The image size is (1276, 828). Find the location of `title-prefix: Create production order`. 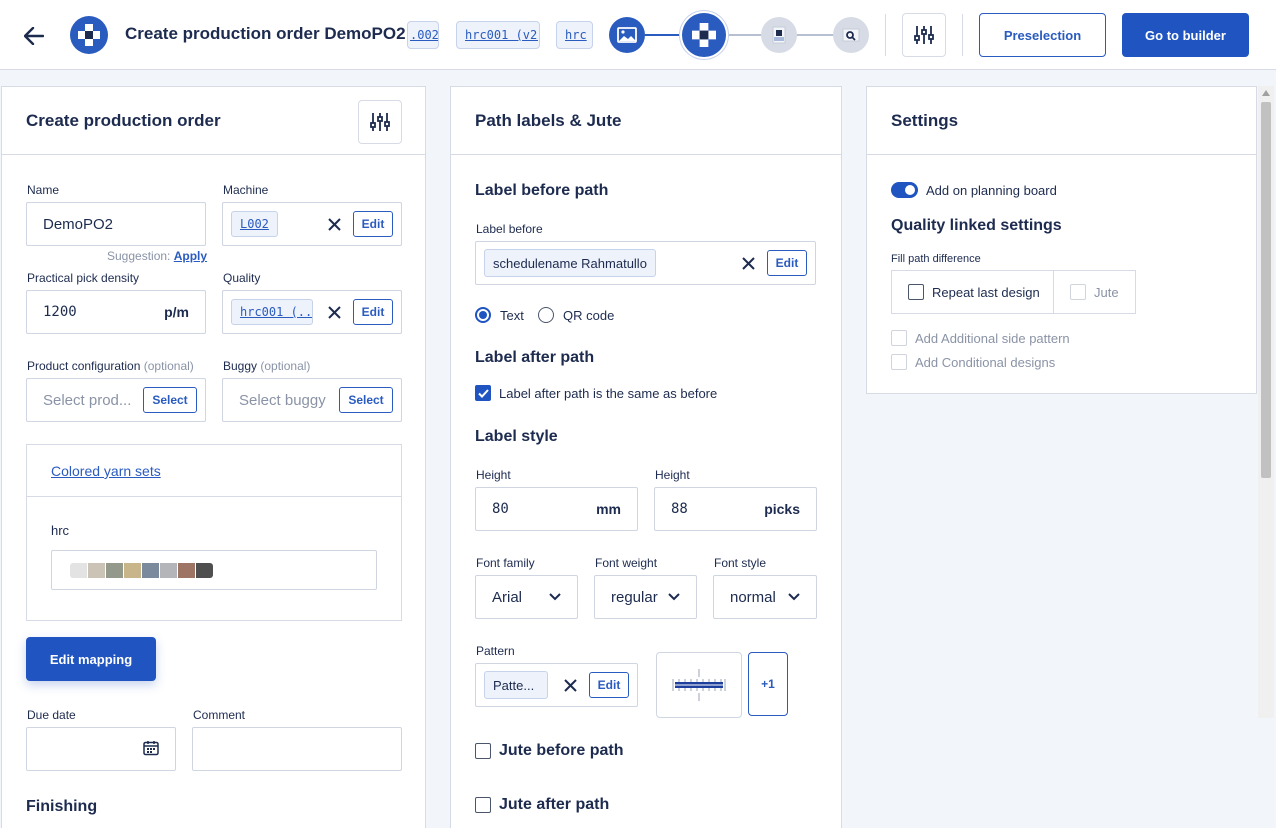

title-prefix: Create production order is located at coordinates (222, 33).